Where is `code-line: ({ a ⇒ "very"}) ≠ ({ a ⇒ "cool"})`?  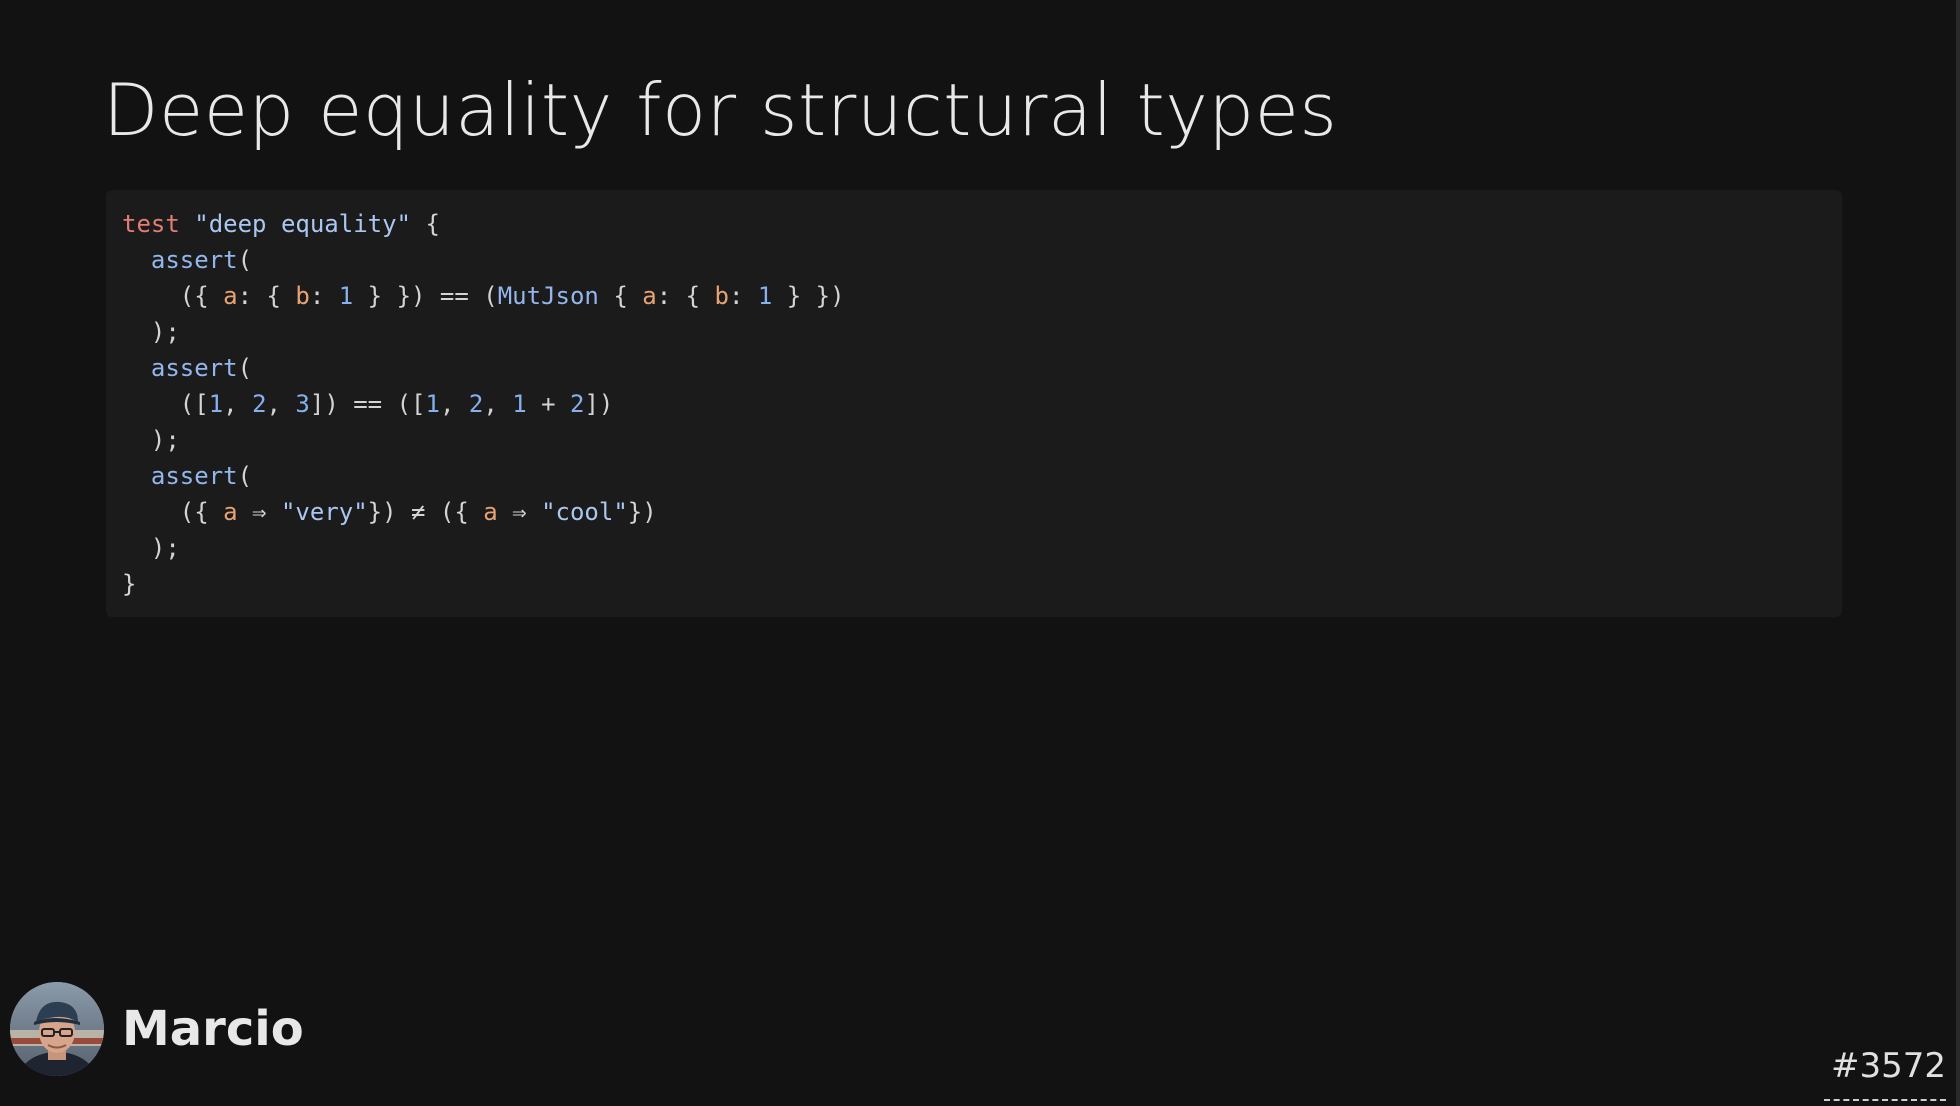 code-line: ({ a ⇒ "very"}) ≠ ({ a ⇒ "cool"}) is located at coordinates (974, 512).